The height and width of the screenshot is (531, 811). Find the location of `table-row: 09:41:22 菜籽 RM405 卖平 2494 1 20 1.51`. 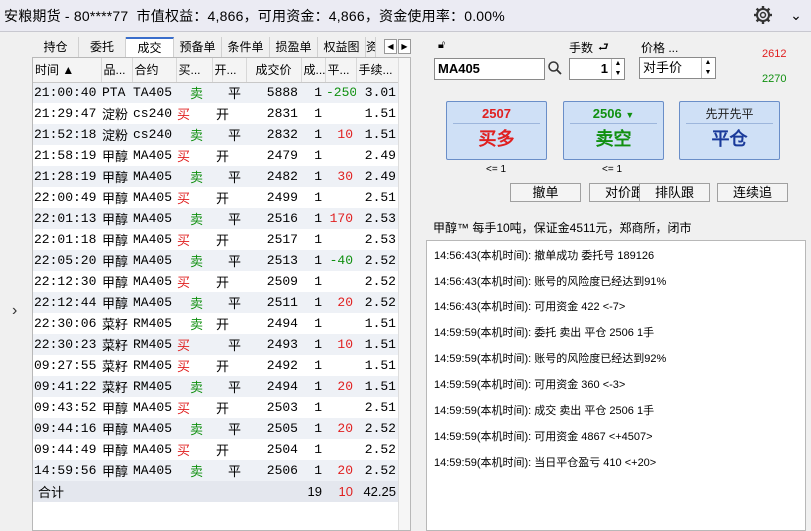

table-row: 09:41:22 菜籽 RM405 卖平 2494 1 20 1.51 is located at coordinates (216, 386).